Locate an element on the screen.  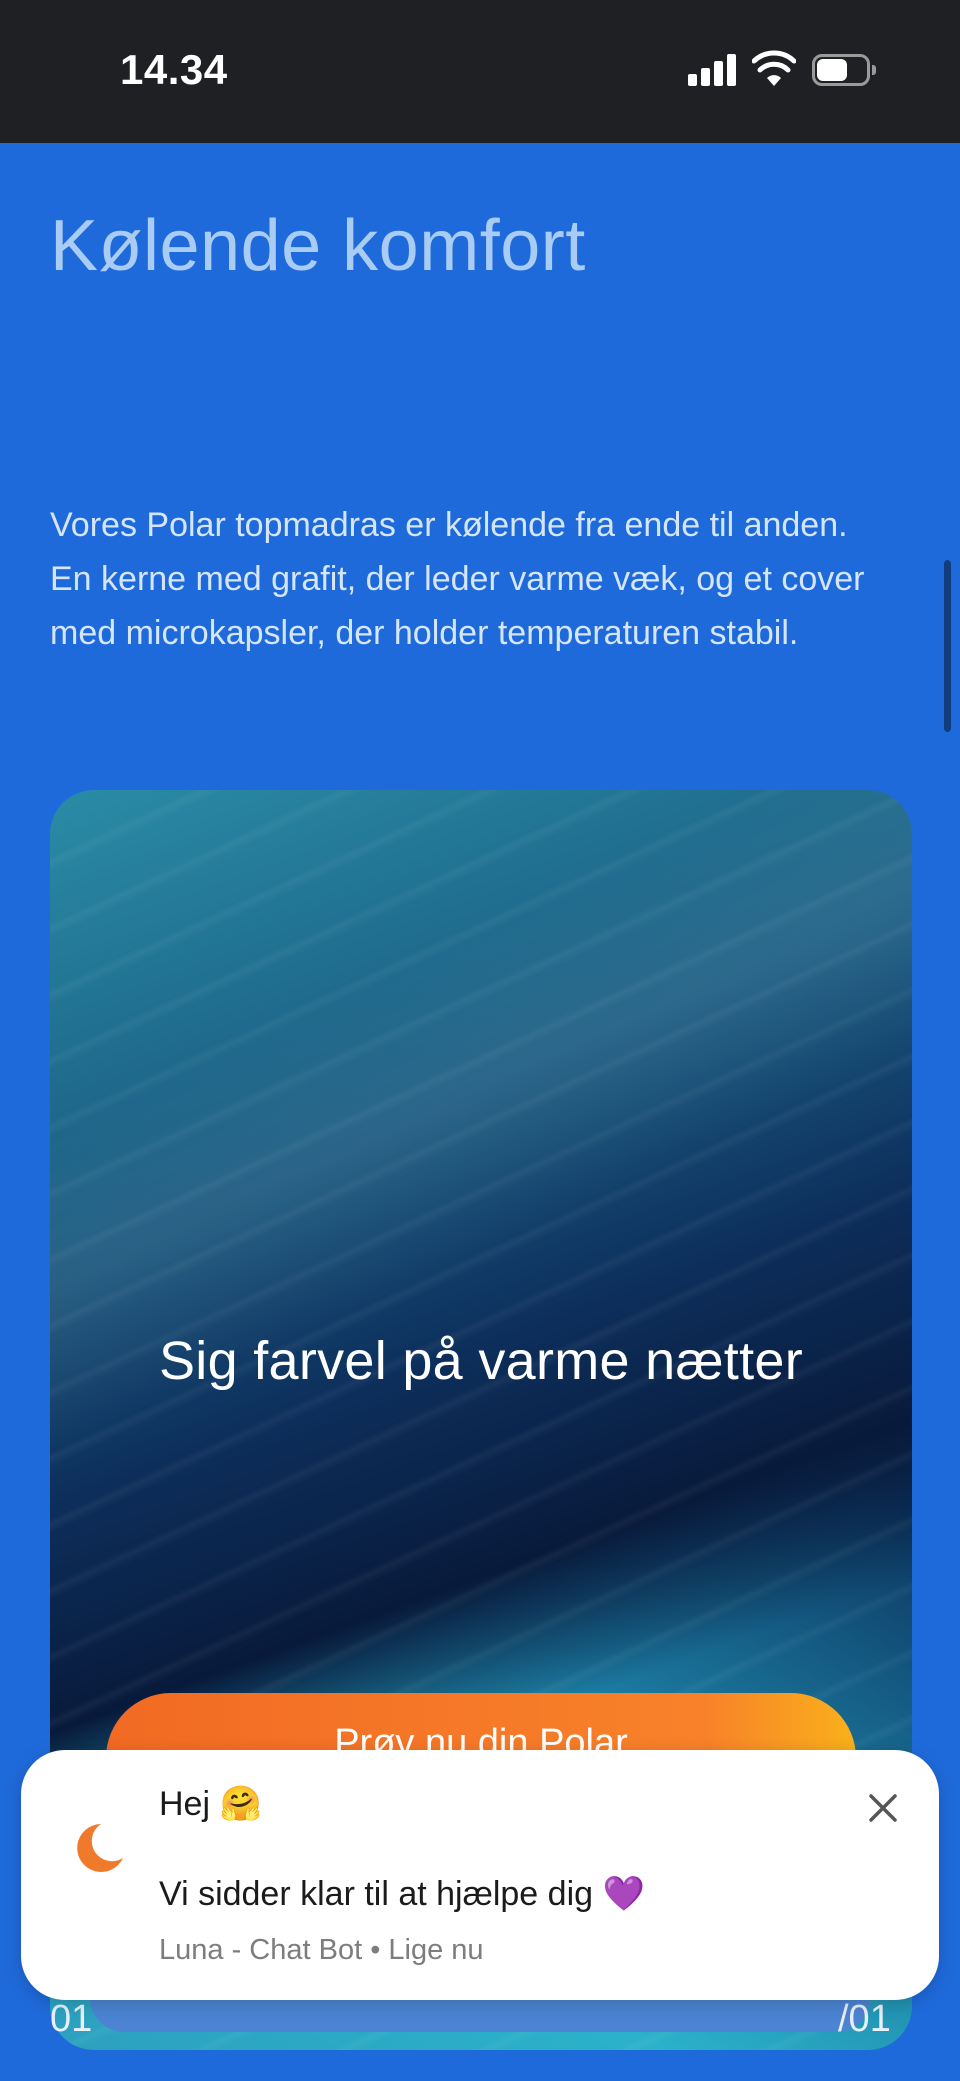
battery-icon is located at coordinates (844, 70).